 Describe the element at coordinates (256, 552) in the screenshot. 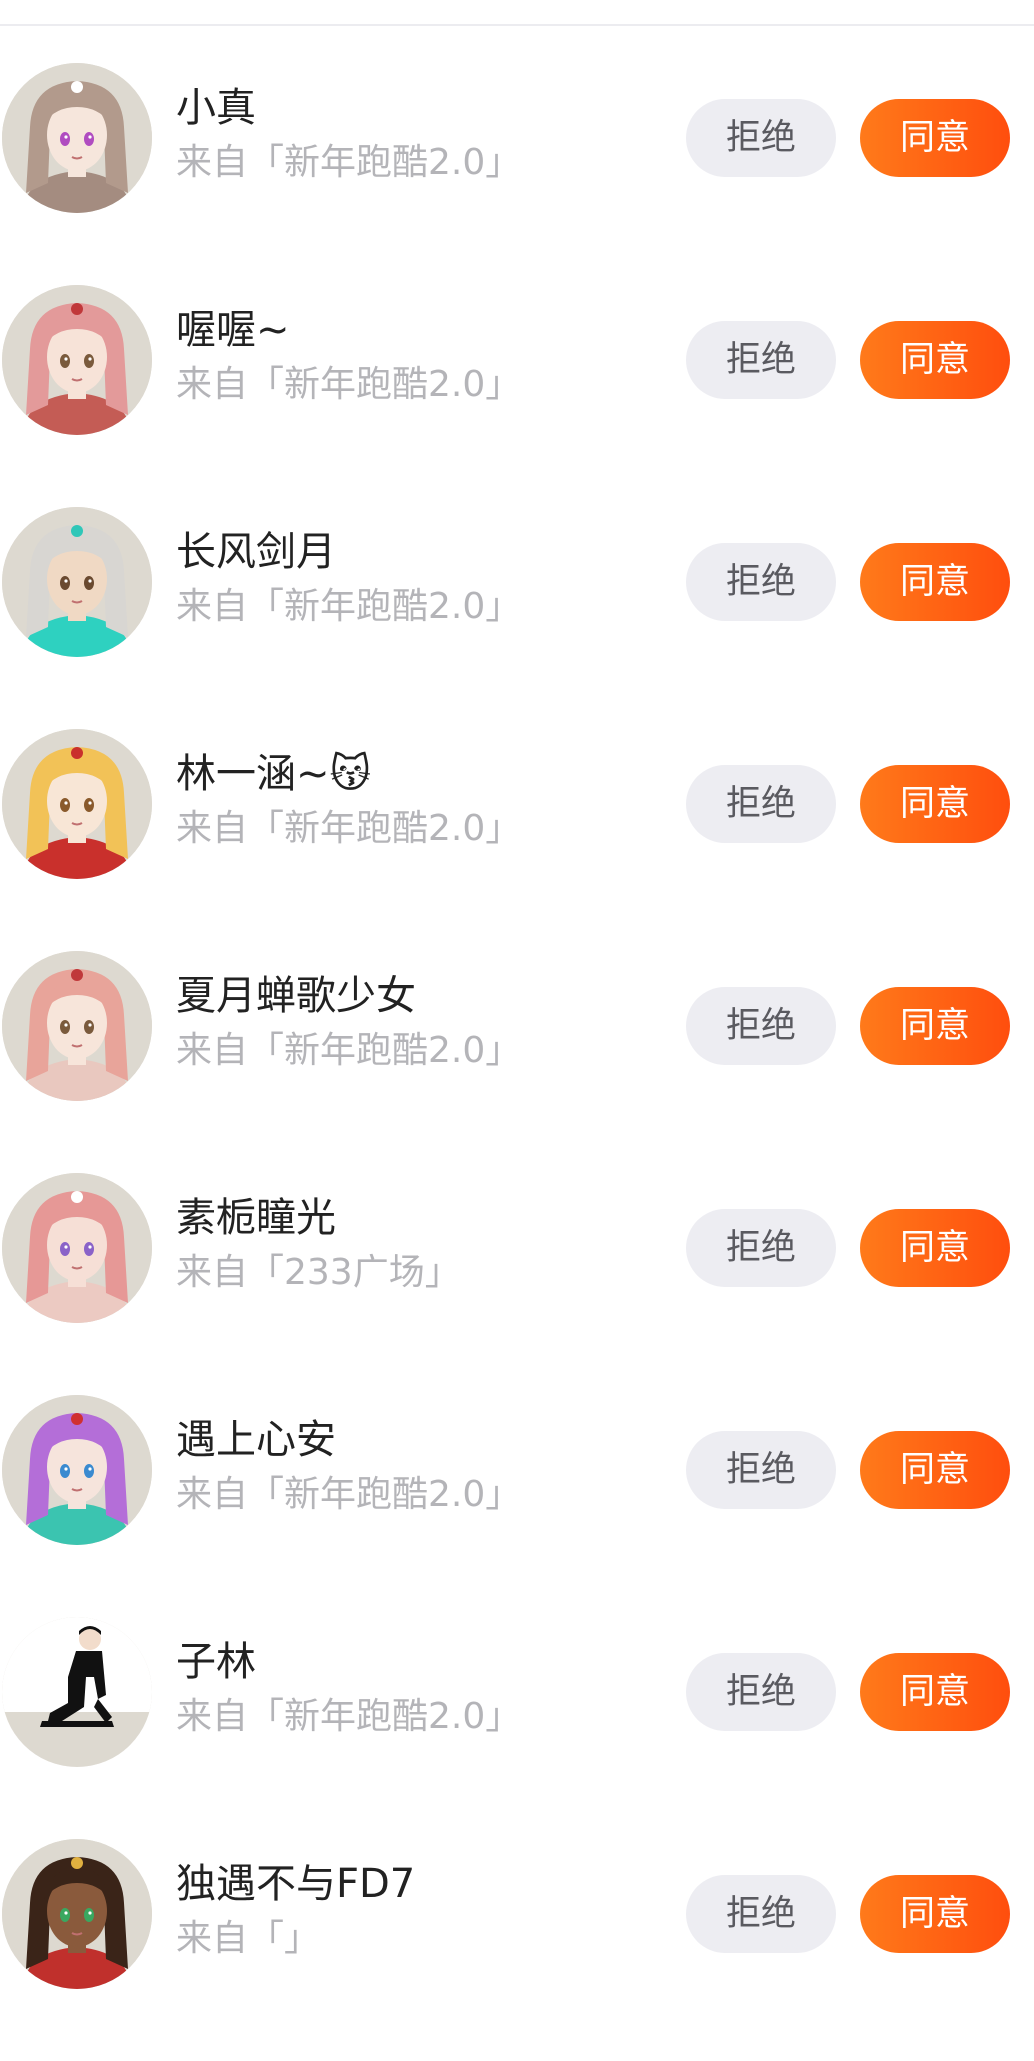

I see `user-nickname: 长风剑月` at that location.